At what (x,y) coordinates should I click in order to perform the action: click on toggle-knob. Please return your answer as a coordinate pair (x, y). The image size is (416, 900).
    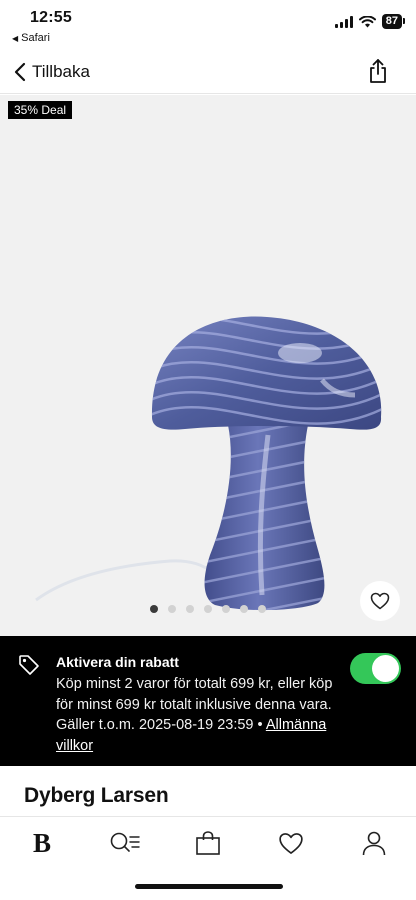
    Looking at the image, I should click on (385, 668).